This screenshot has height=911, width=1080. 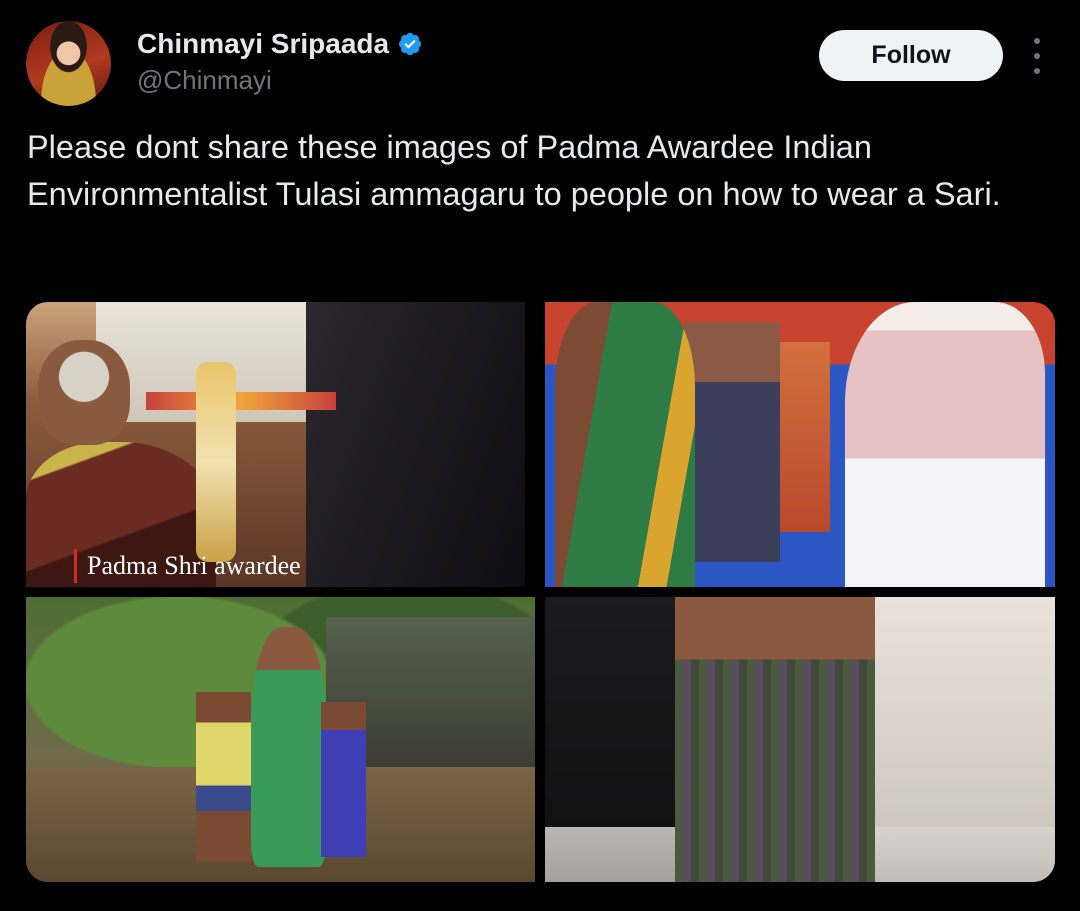 I want to click on verified-badge-icon, so click(x=410, y=44).